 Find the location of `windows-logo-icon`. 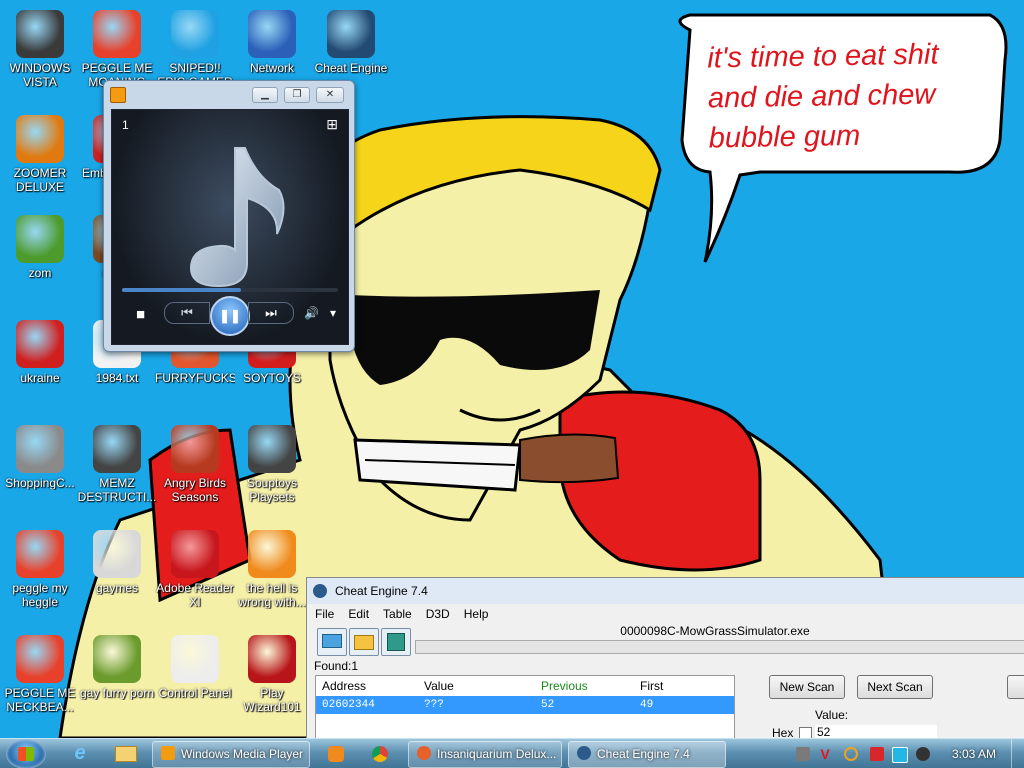

windows-logo-icon is located at coordinates (26, 754).